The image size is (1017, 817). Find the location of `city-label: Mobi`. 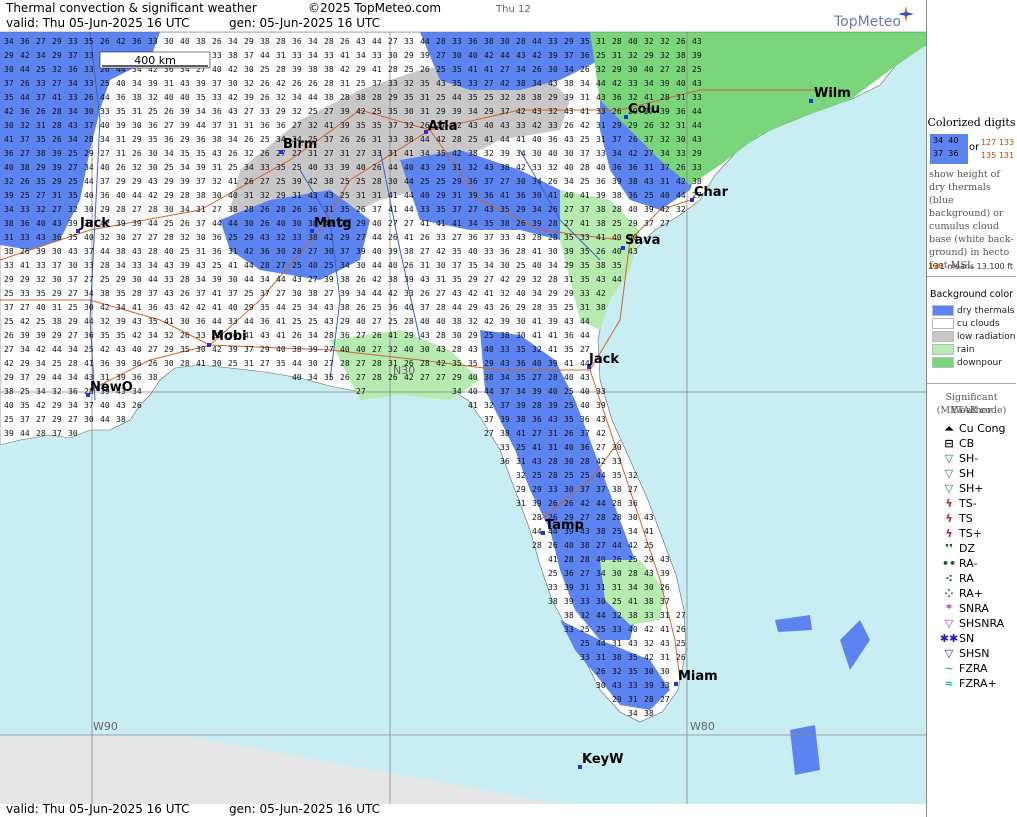

city-label: Mobi is located at coordinates (229, 336).